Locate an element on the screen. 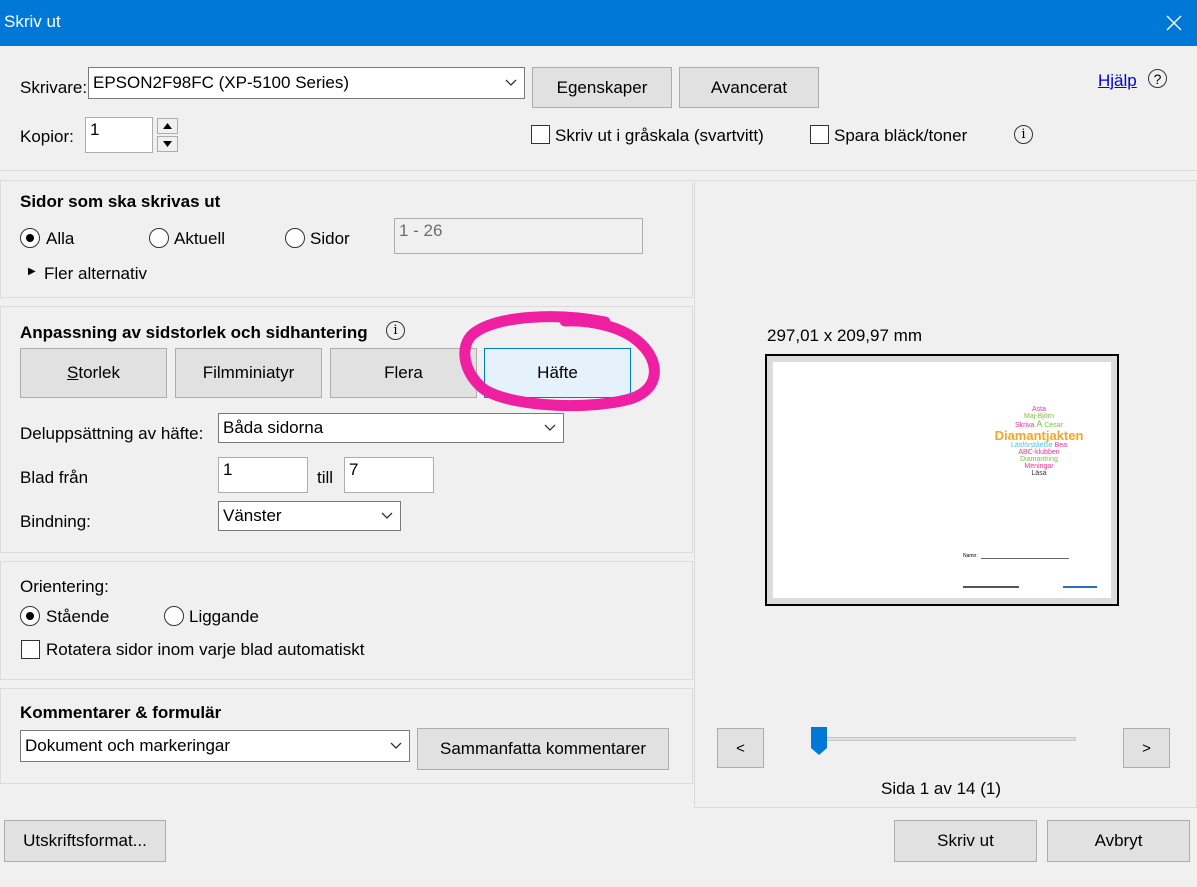  save-ink-label: Spara bläck/toner is located at coordinates (901, 135).